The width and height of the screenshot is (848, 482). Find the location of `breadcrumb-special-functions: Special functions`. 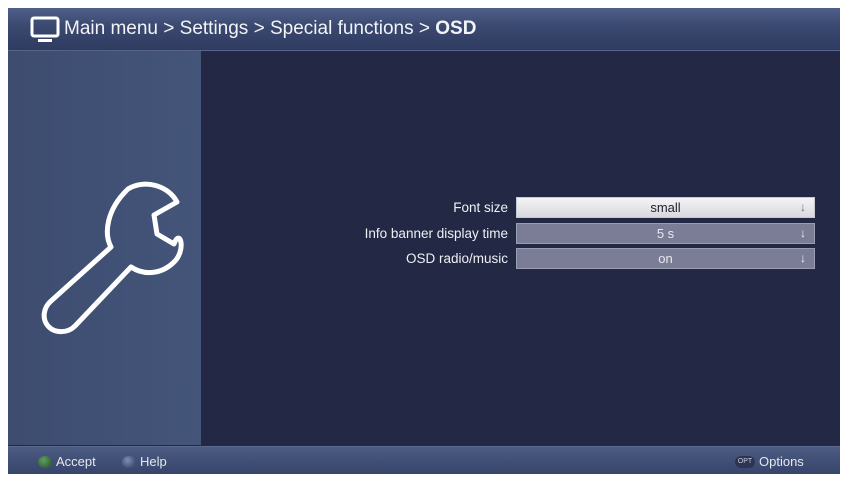

breadcrumb-special-functions: Special functions is located at coordinates (341, 28).